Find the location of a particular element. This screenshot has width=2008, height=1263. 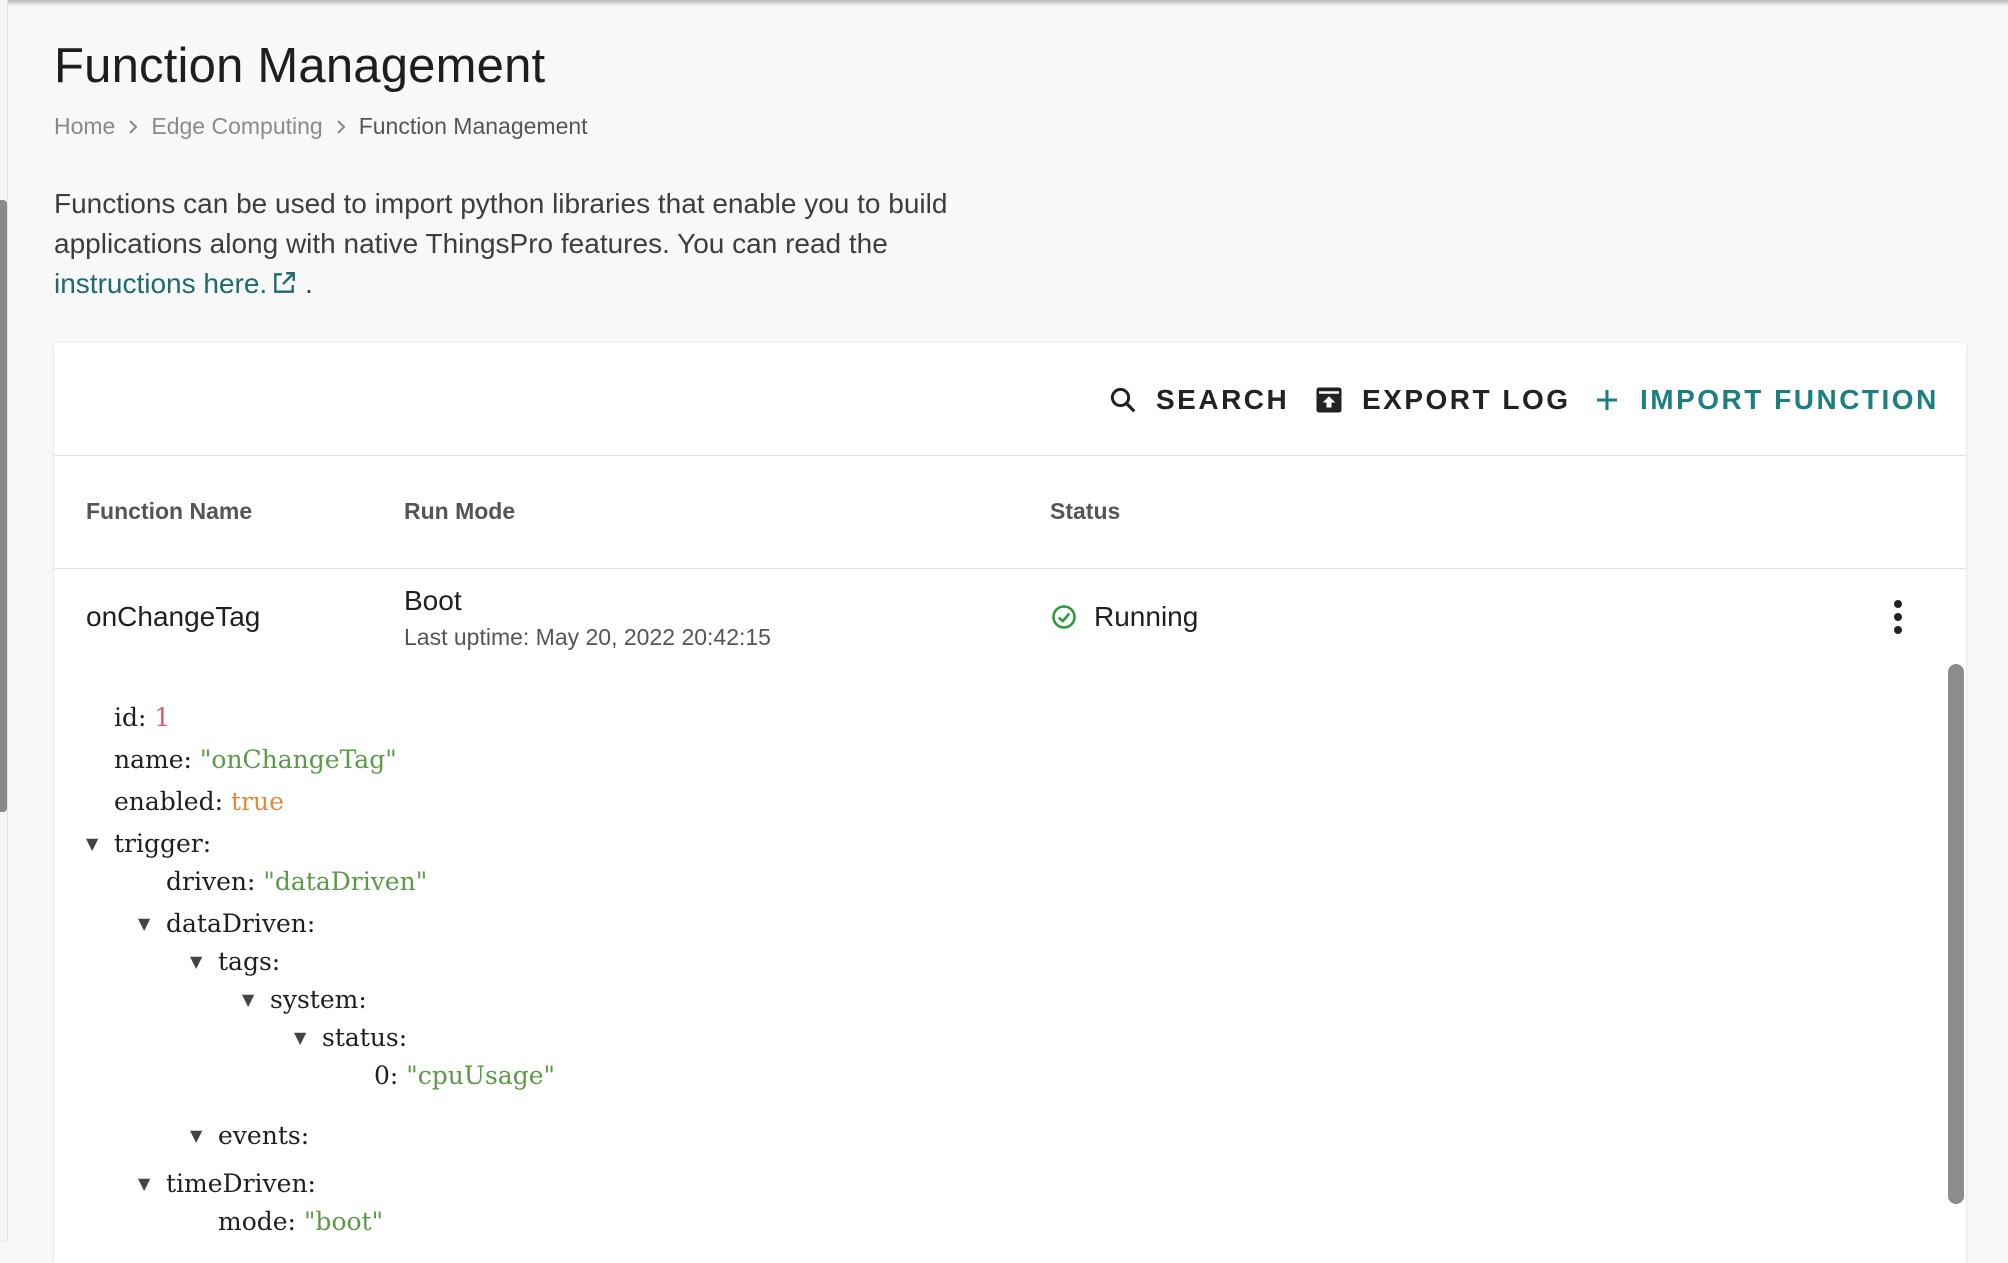

search-icon is located at coordinates (1123, 400).